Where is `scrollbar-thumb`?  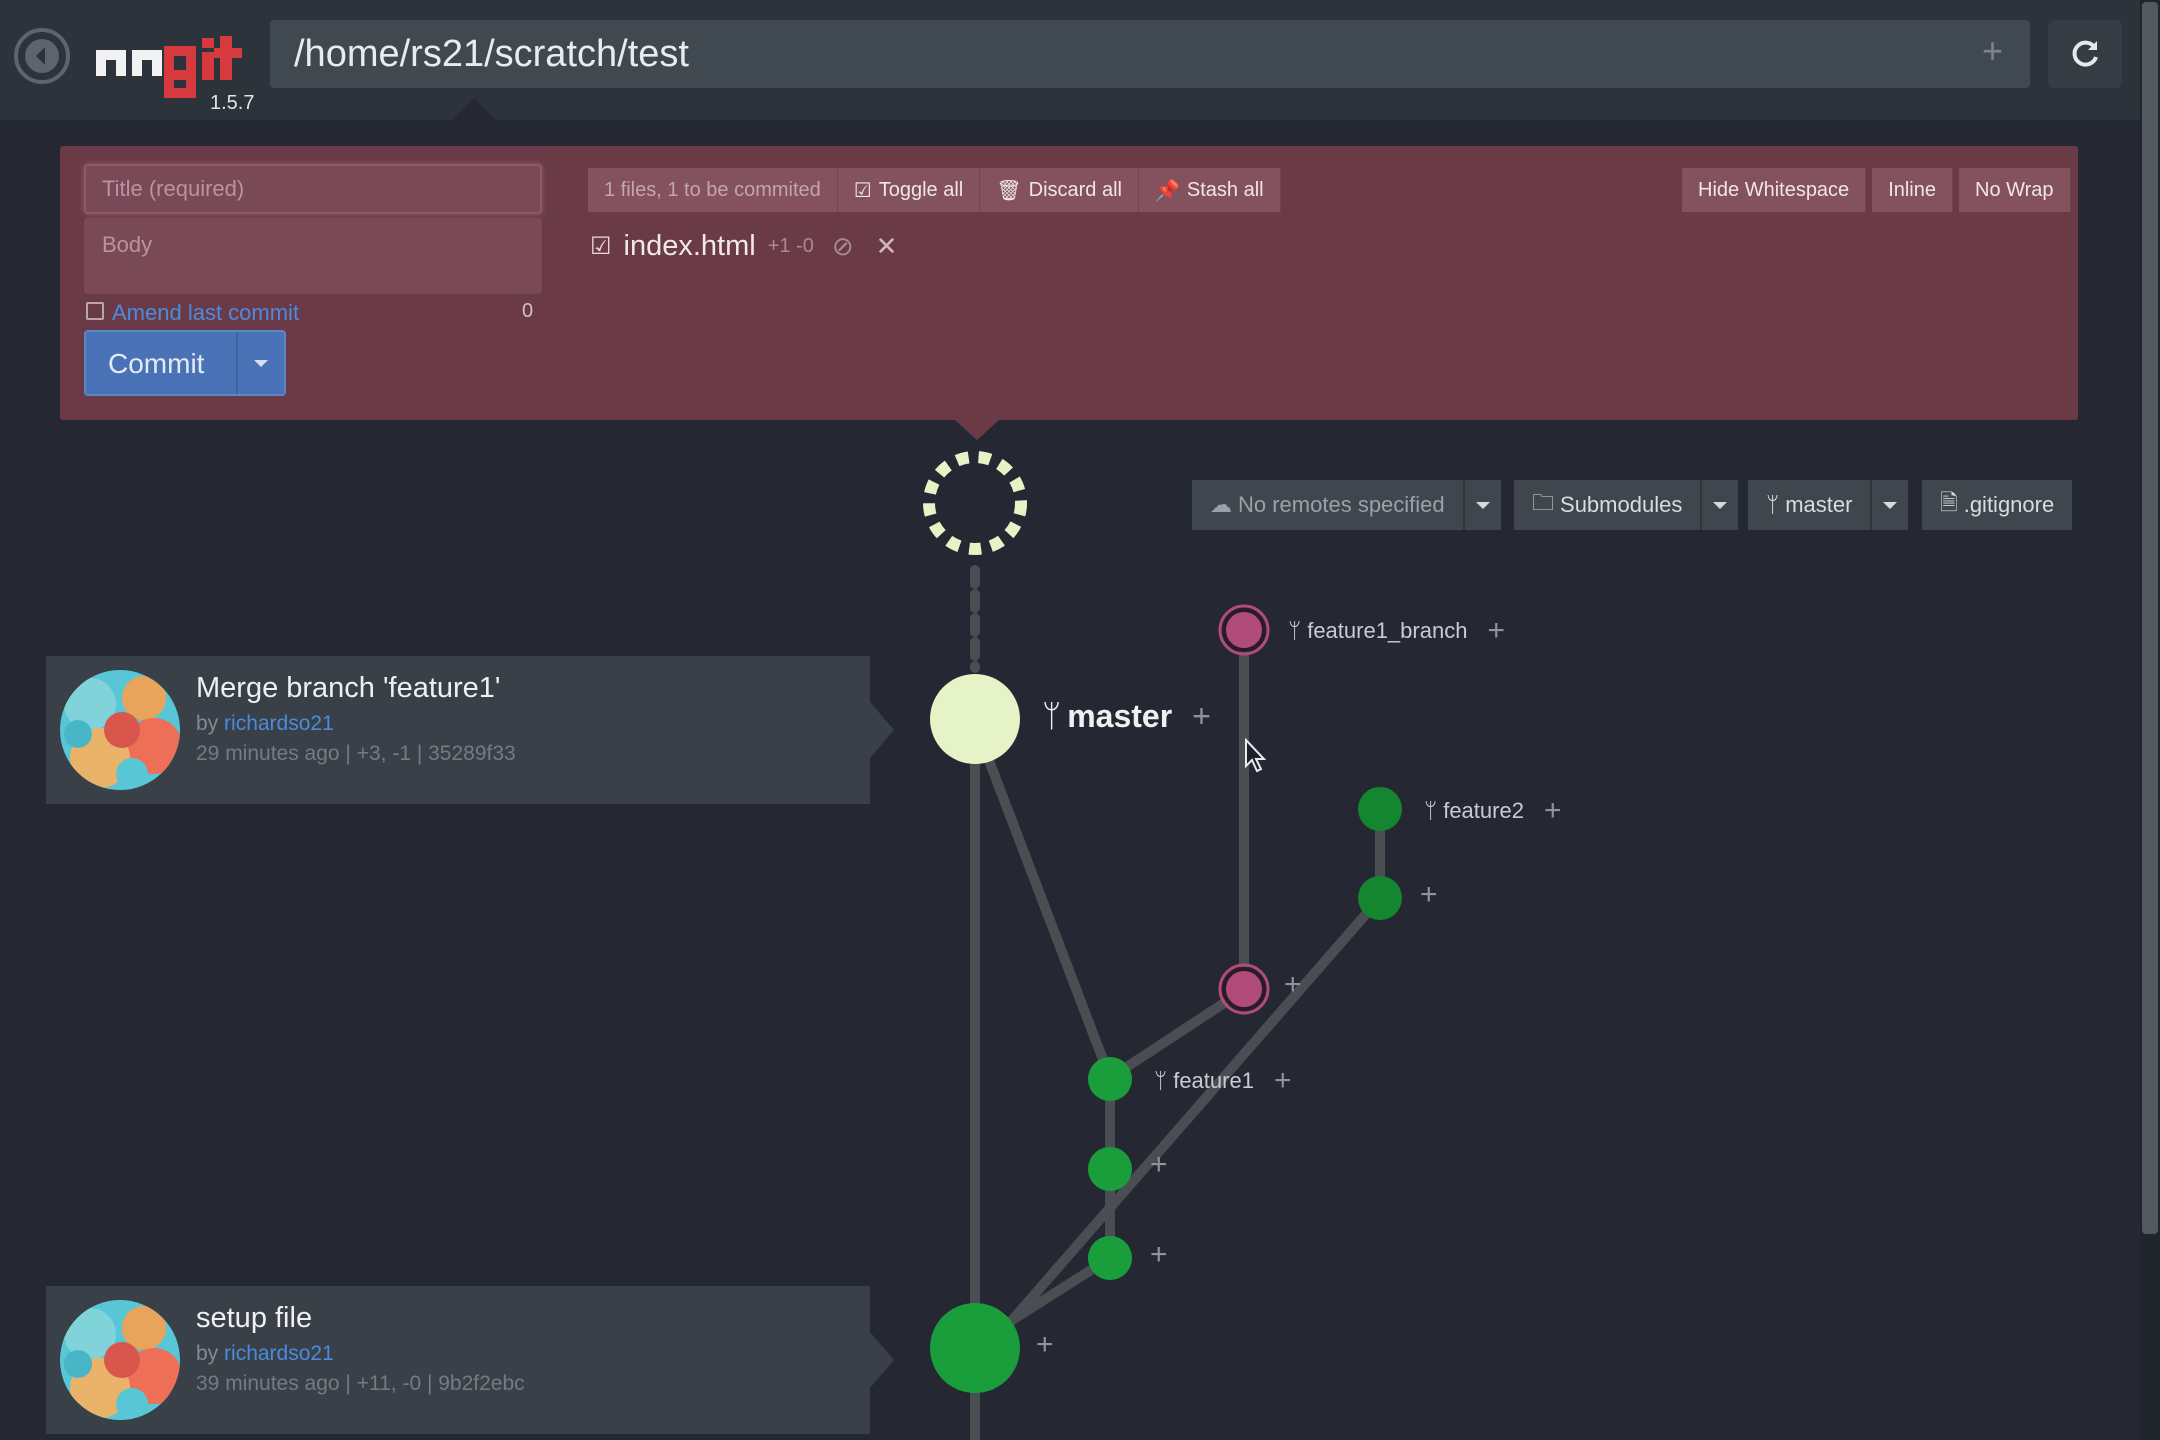
scrollbar-thumb is located at coordinates (2150, 618).